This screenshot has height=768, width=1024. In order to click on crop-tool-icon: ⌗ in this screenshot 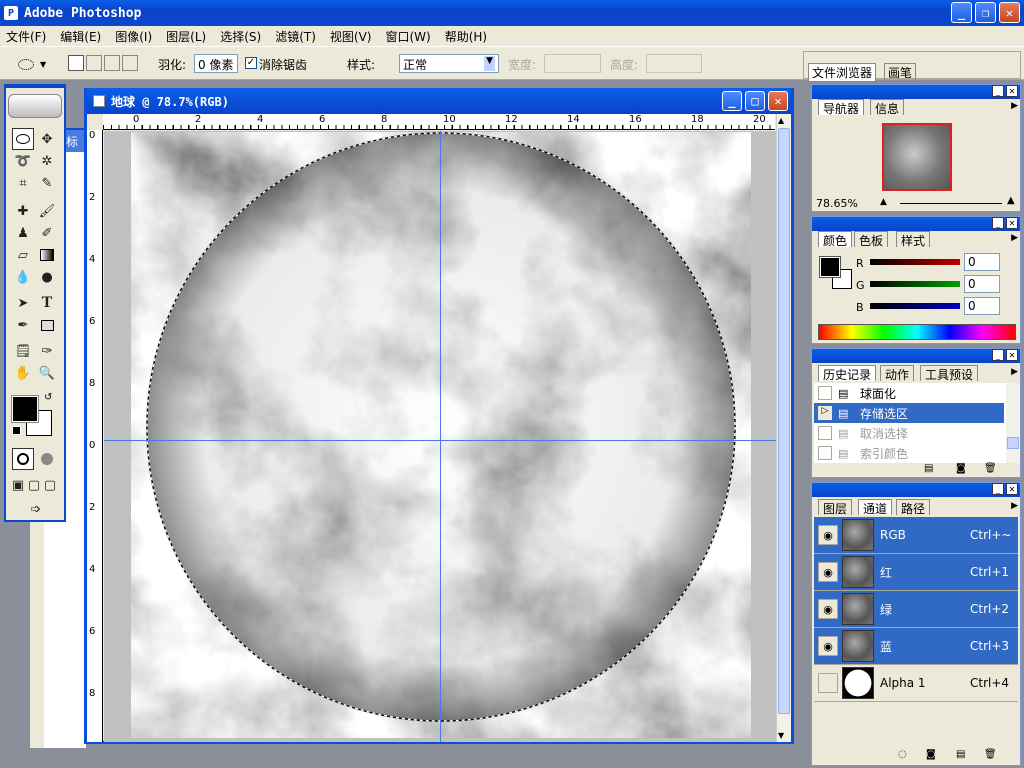, I will do `click(23, 183)`.